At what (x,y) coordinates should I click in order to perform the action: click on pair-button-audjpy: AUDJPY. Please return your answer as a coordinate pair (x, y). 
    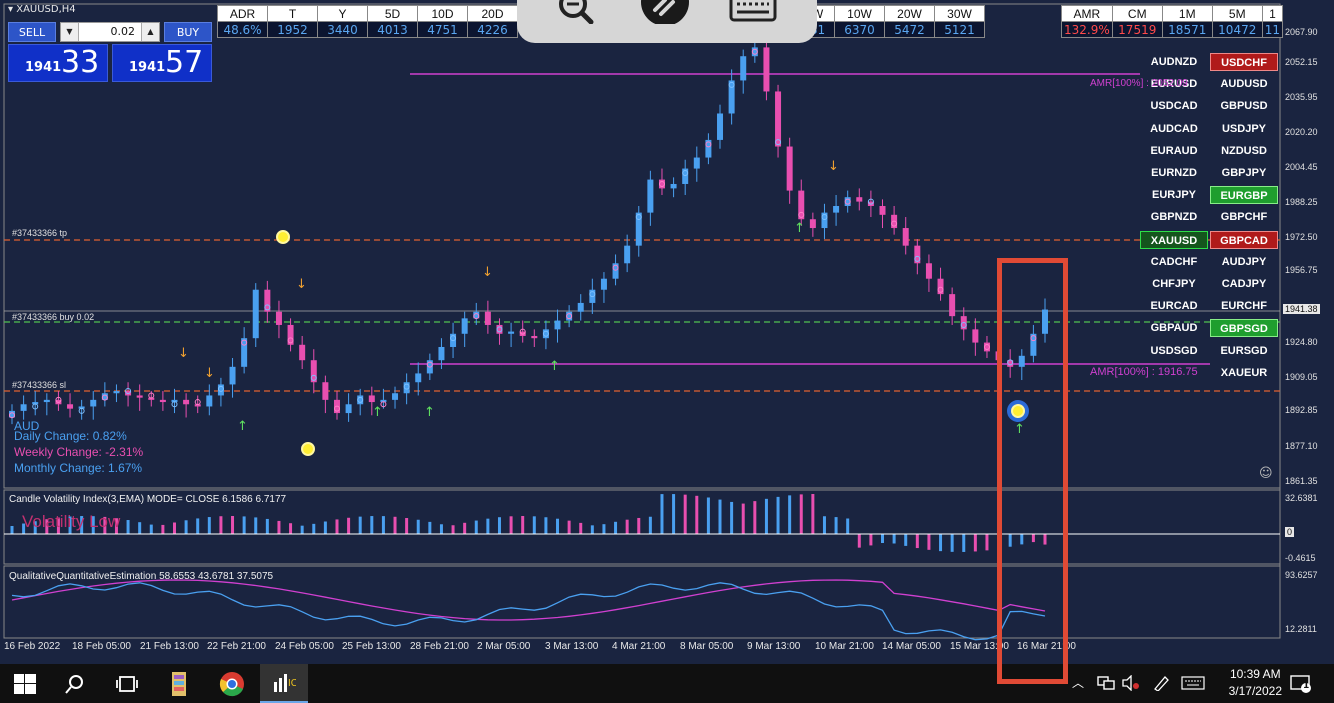
    Looking at the image, I should click on (1244, 262).